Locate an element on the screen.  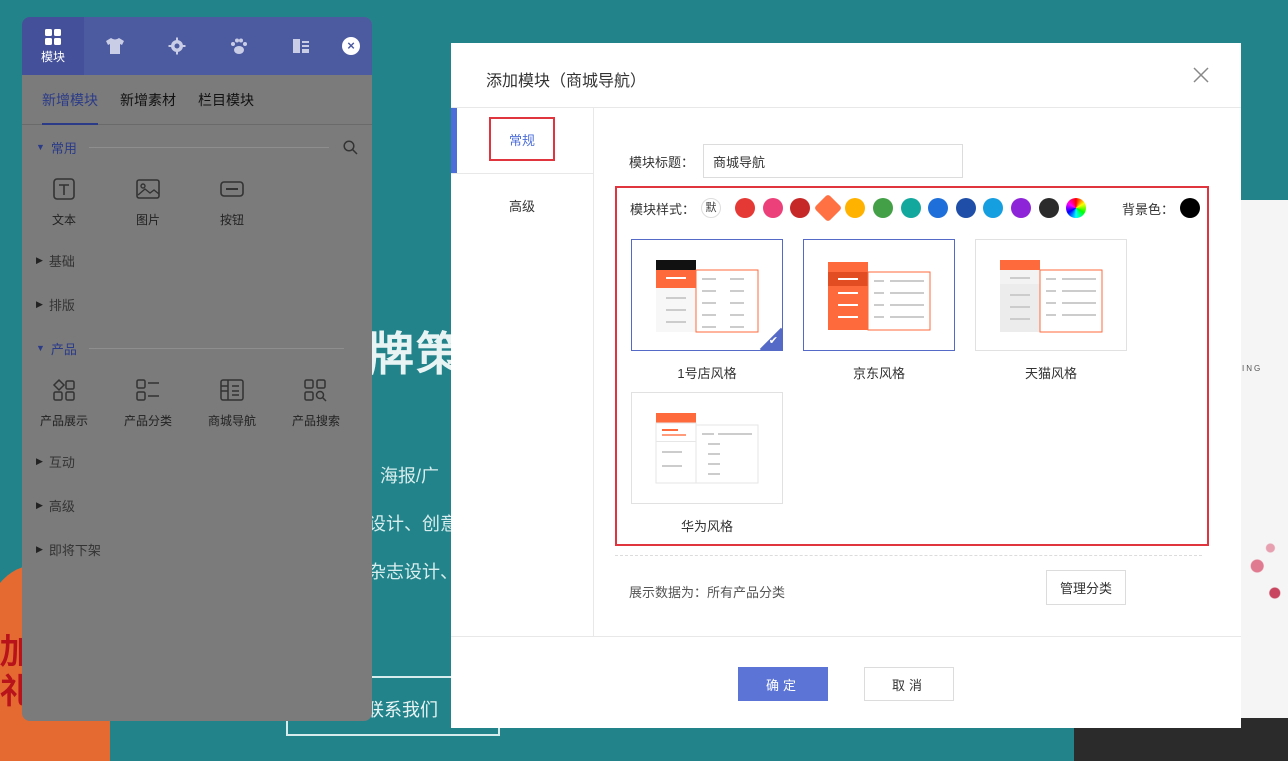
style-card-yhd: ✔ 1号店风格 is located at coordinates (707, 310).